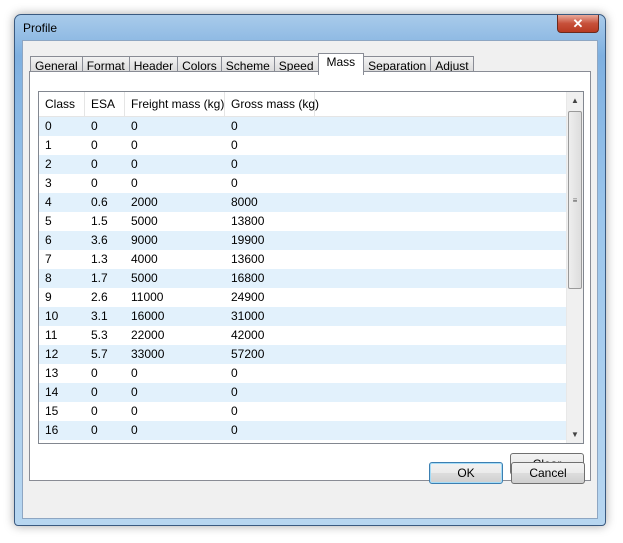 This screenshot has height=543, width=623. I want to click on column-header-esa: ESA, so click(105, 104).